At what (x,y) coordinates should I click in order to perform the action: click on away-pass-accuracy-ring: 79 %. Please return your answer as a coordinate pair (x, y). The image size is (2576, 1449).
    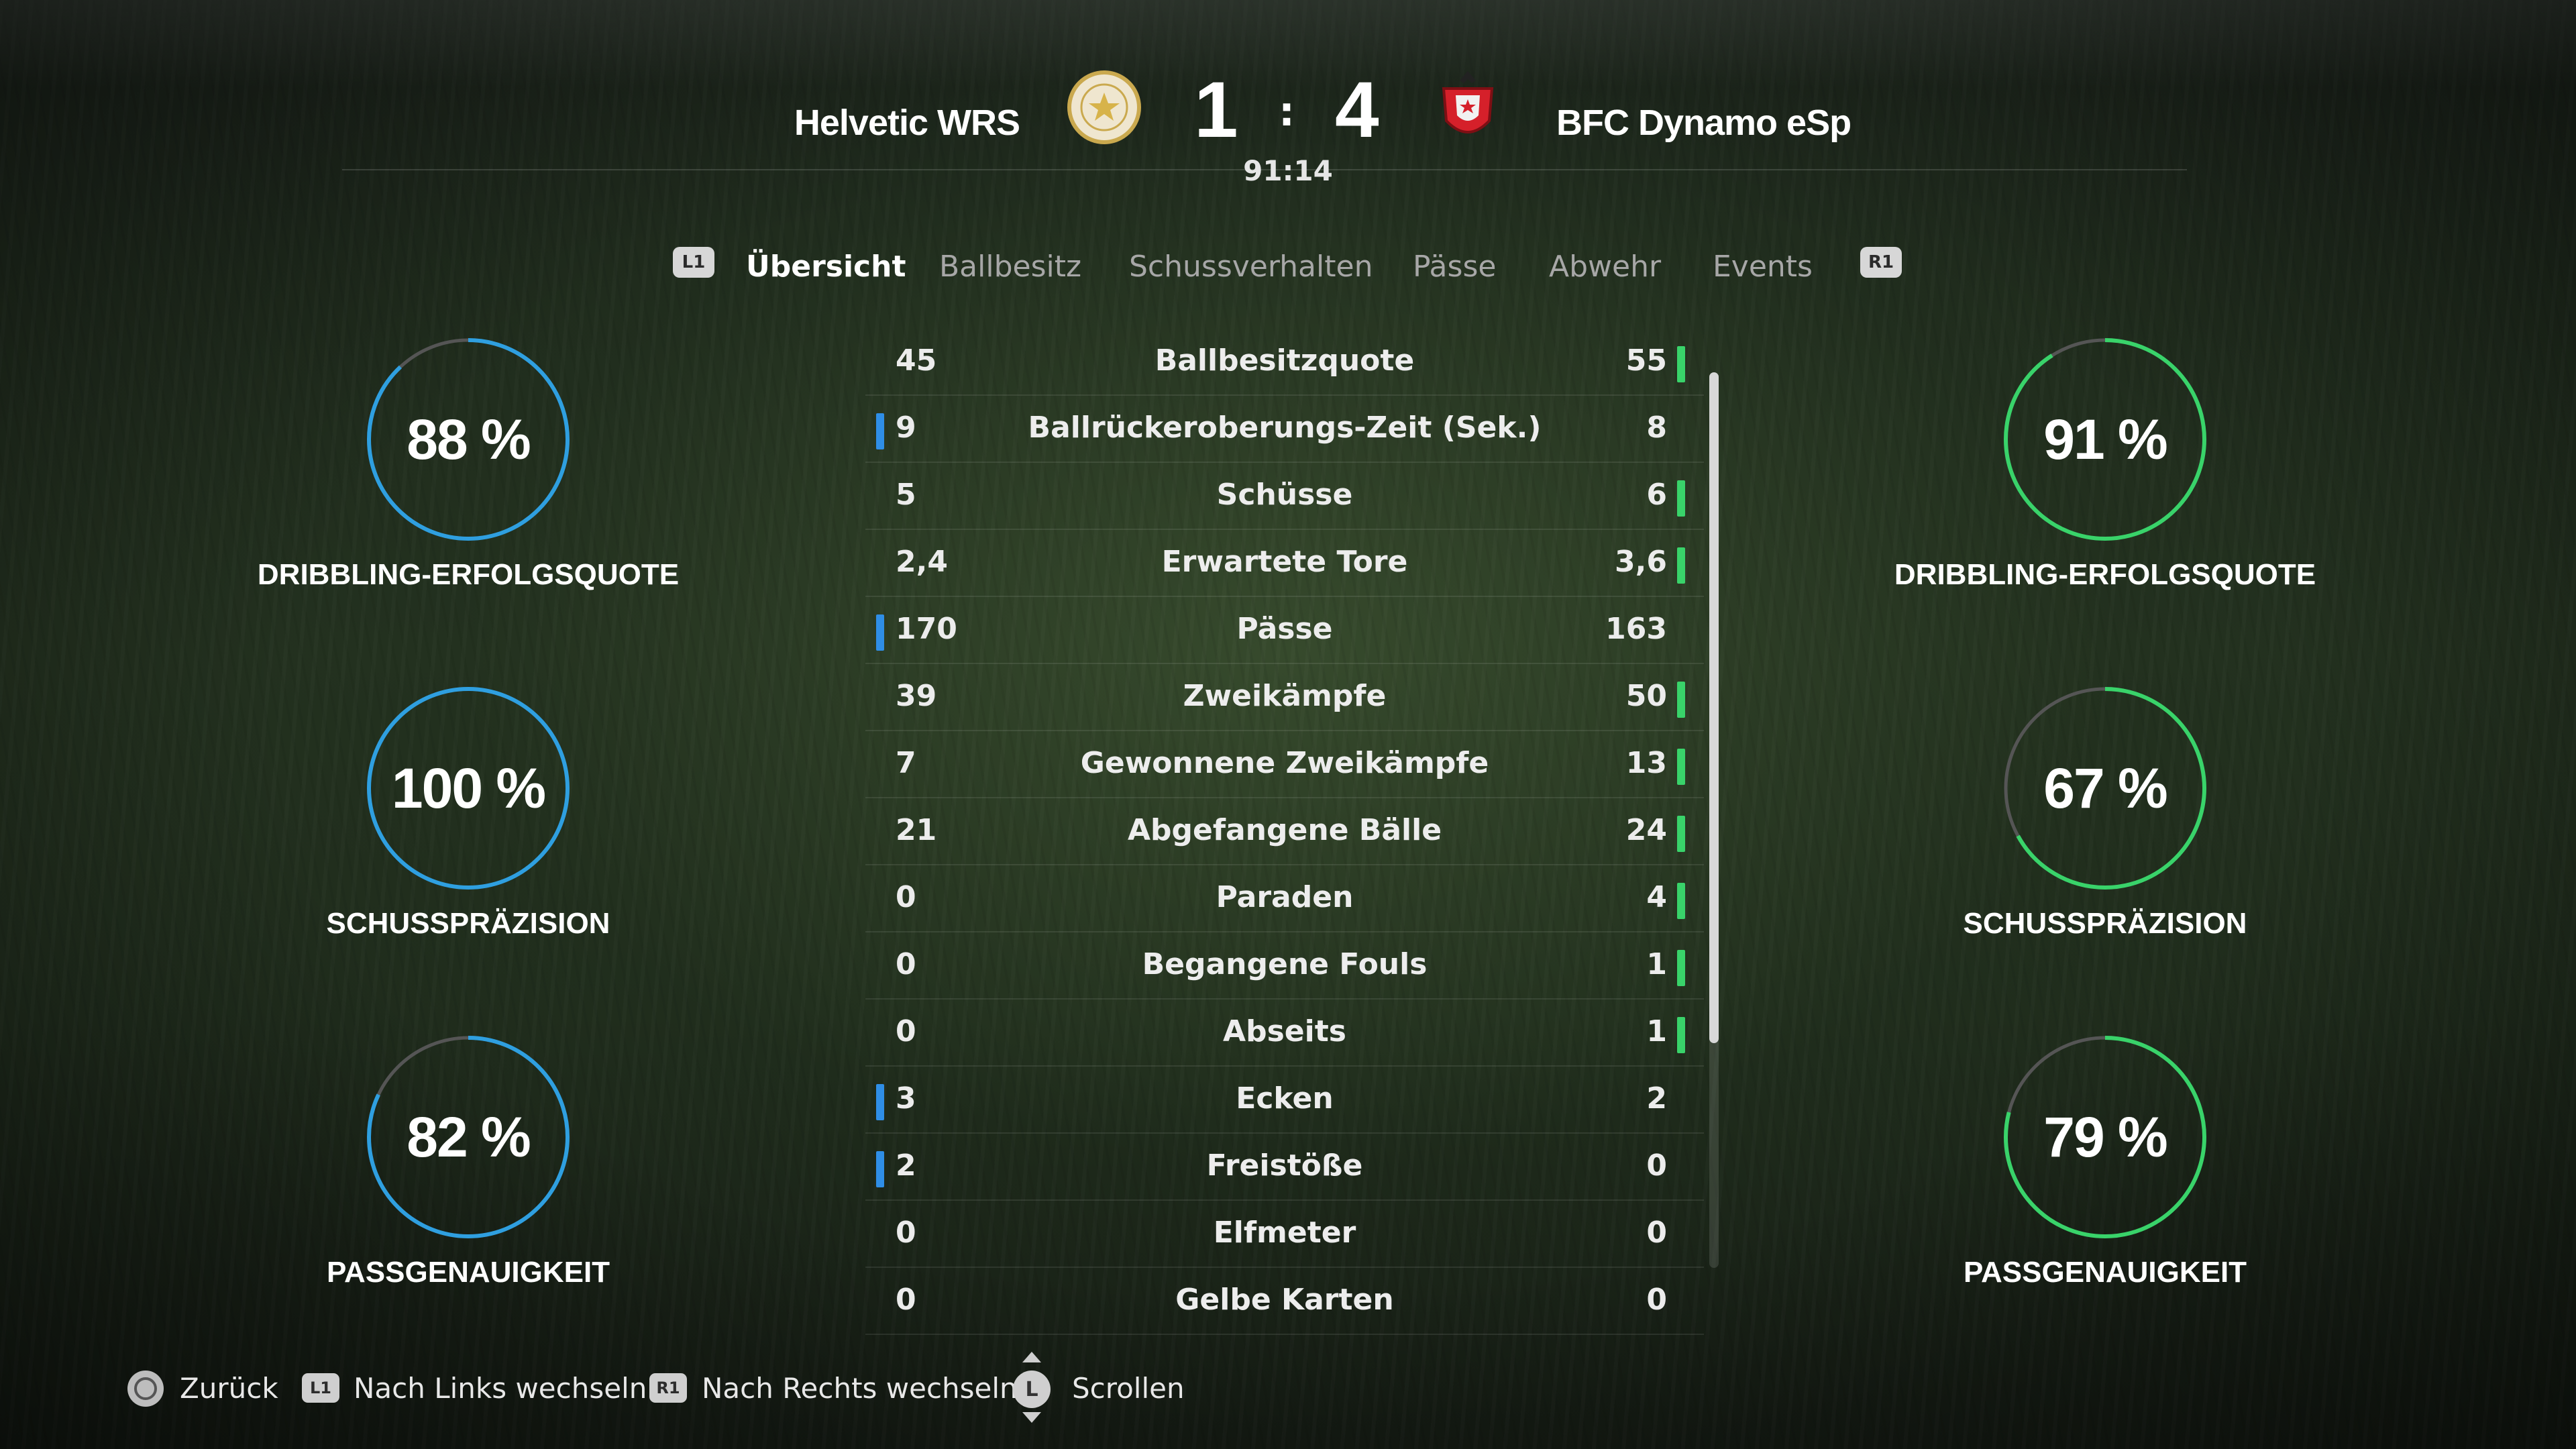
    Looking at the image, I should click on (2105, 1137).